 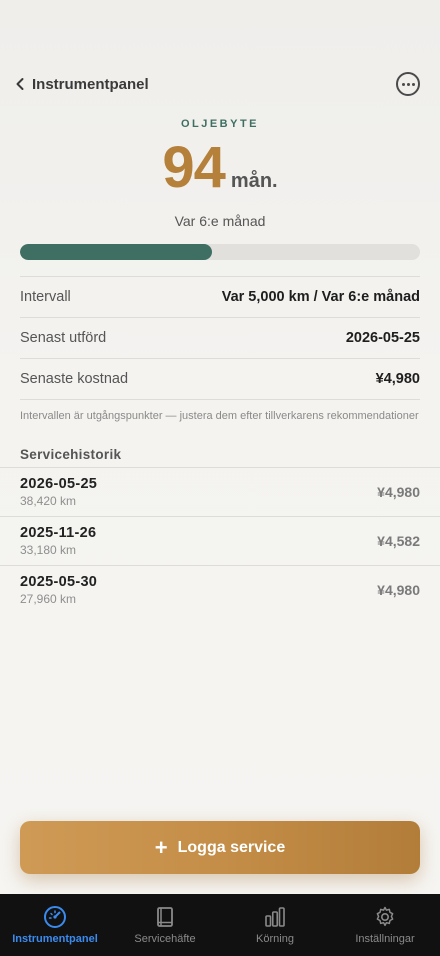 I want to click on remaining-value: 94, so click(x=194, y=167).